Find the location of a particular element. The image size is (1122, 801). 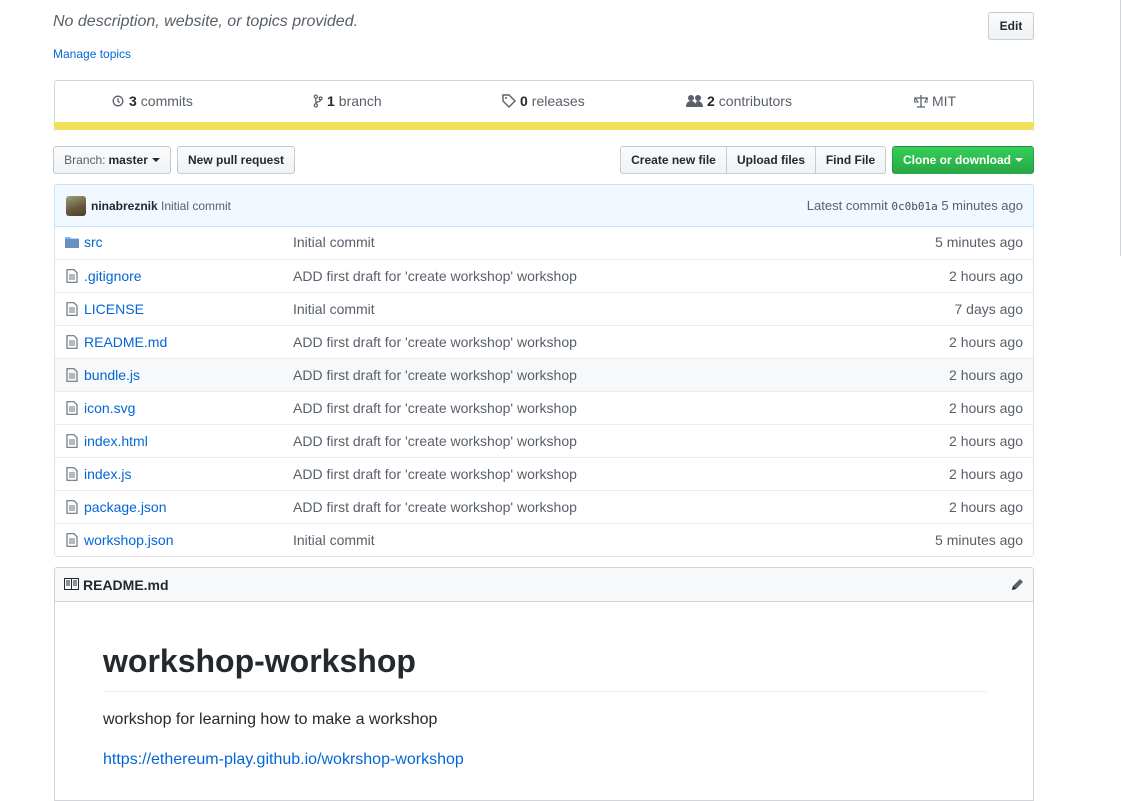

branch-name: master is located at coordinates (128, 160).